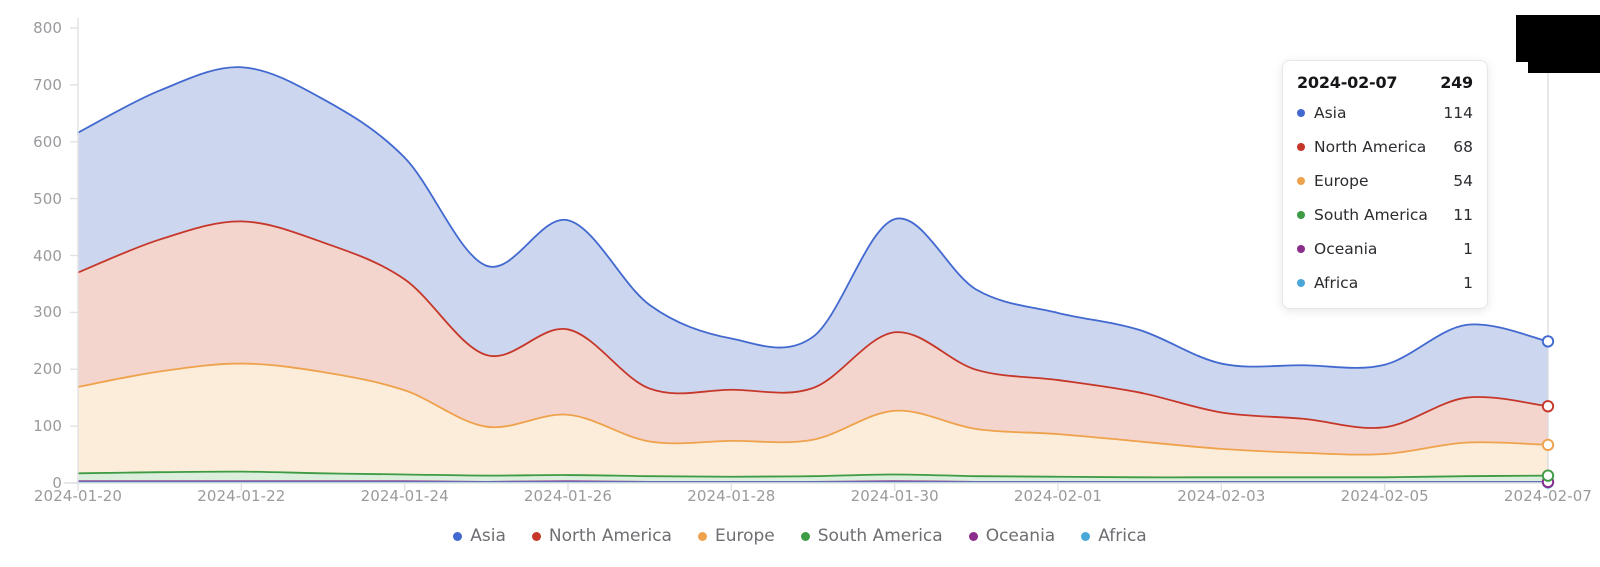  I want to click on black-redaction-overlay, so click(1558, 38).